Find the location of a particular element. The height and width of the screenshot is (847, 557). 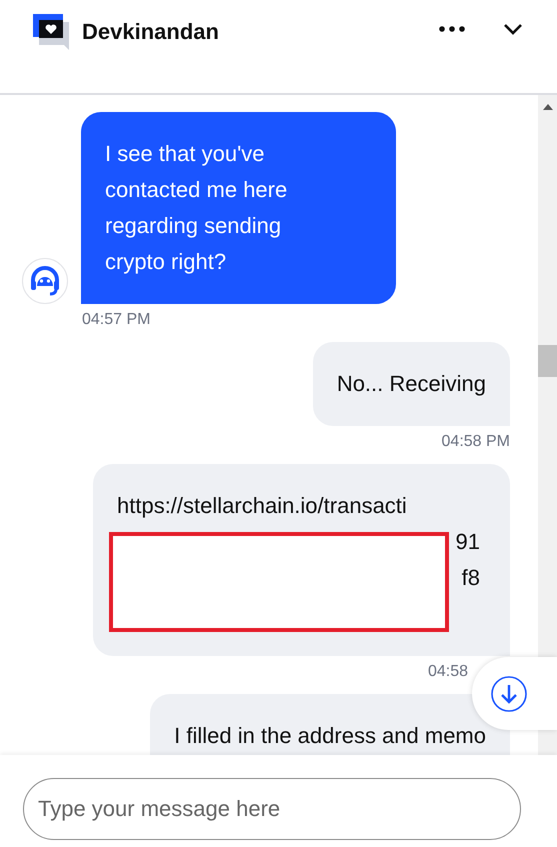

message-time: 04:58 PM is located at coordinates (476, 442).